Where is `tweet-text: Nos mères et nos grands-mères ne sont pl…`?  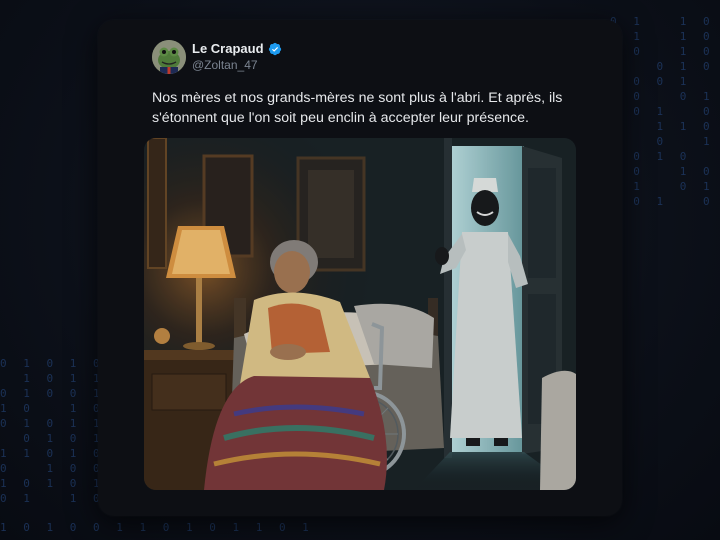
tweet-text: Nos mères et nos grands-mères ne sont pl… is located at coordinates (357, 108).